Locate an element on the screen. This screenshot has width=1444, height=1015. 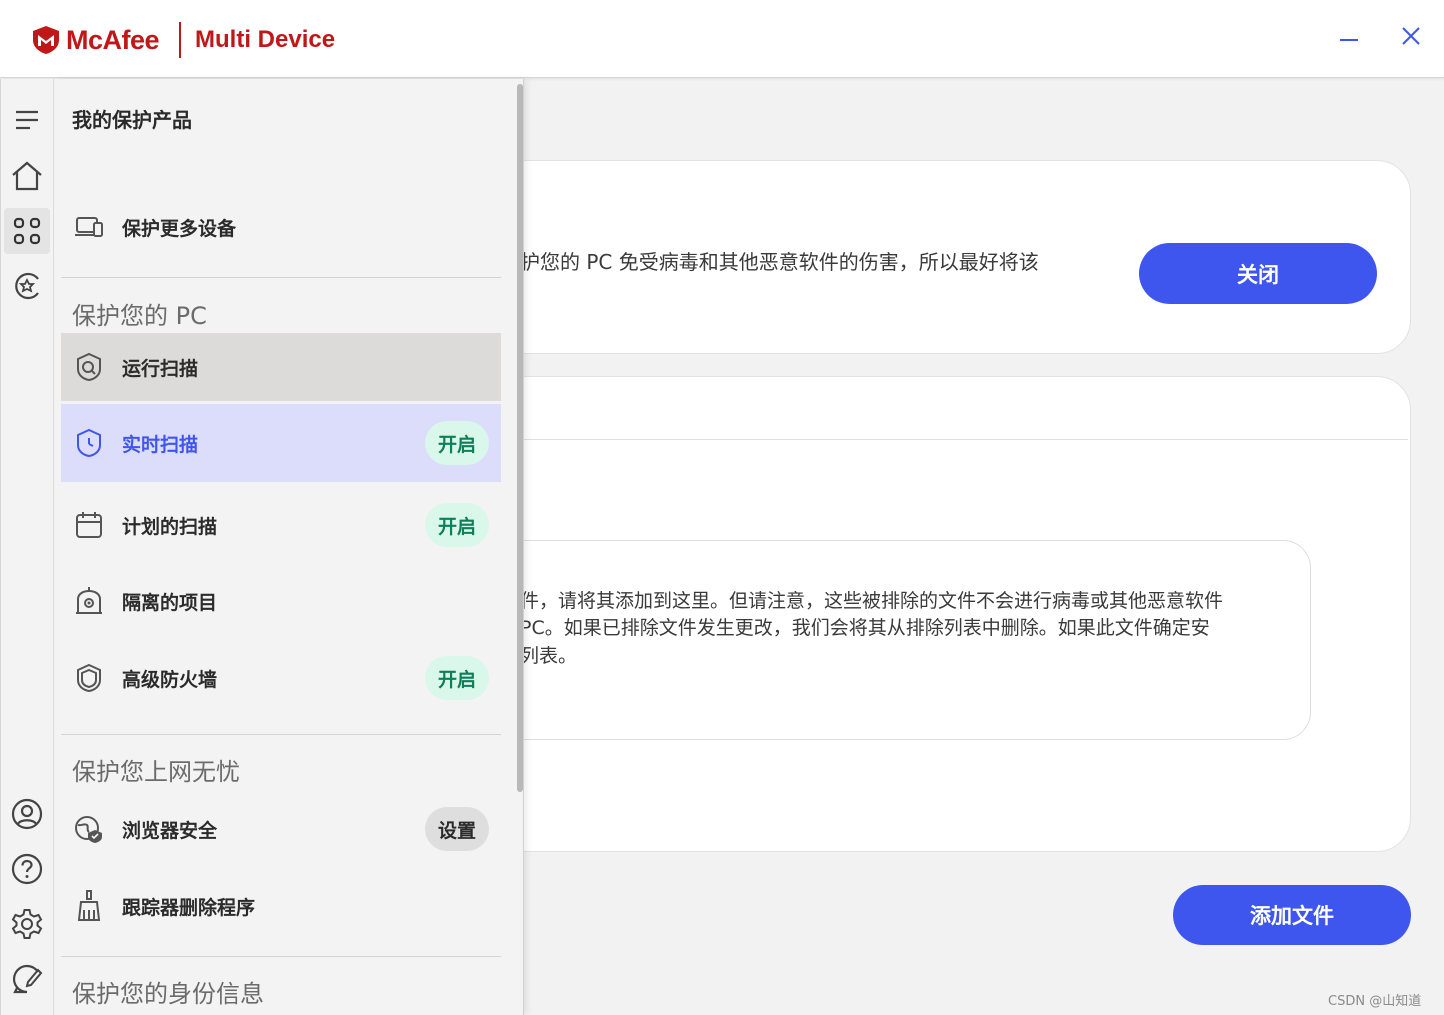
mcafee-shield-icon is located at coordinates (46, 40).